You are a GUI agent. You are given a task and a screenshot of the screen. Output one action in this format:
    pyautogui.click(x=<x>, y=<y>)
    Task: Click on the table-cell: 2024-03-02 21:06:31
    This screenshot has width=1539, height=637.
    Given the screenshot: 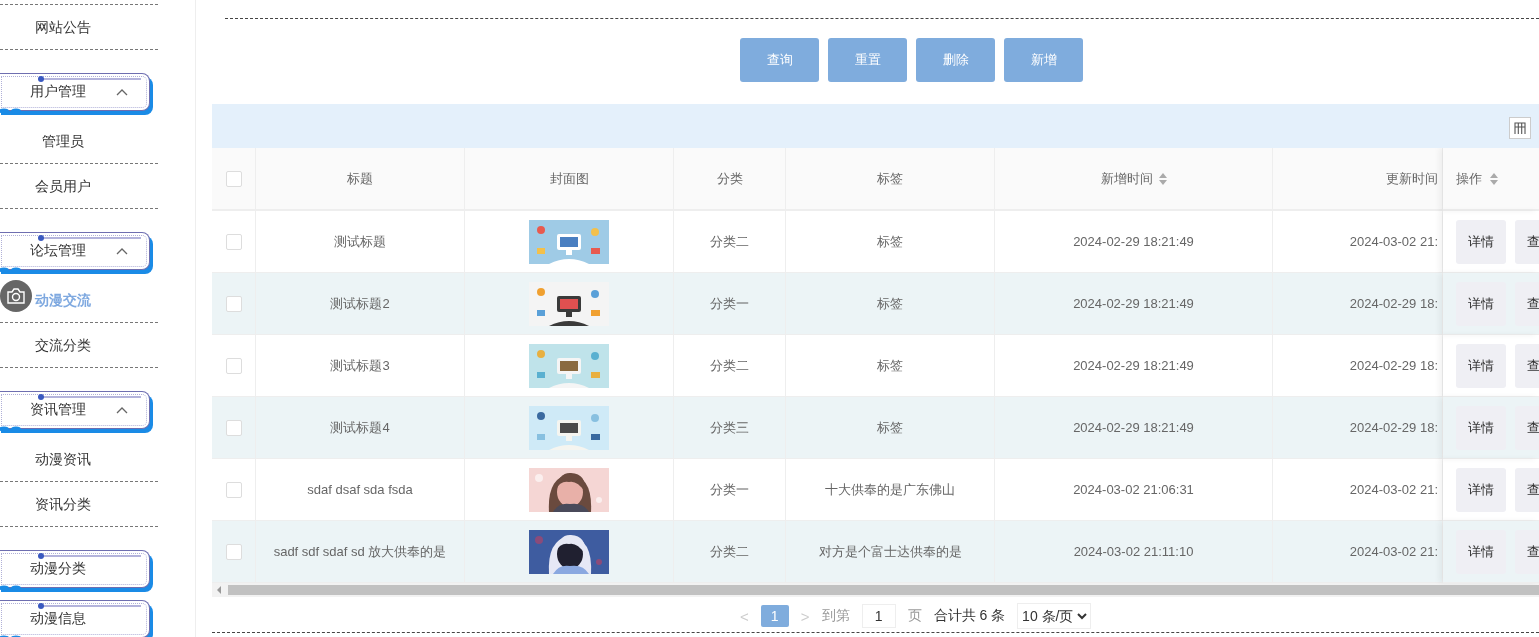 What is the action you would take?
    pyautogui.click(x=1133, y=489)
    